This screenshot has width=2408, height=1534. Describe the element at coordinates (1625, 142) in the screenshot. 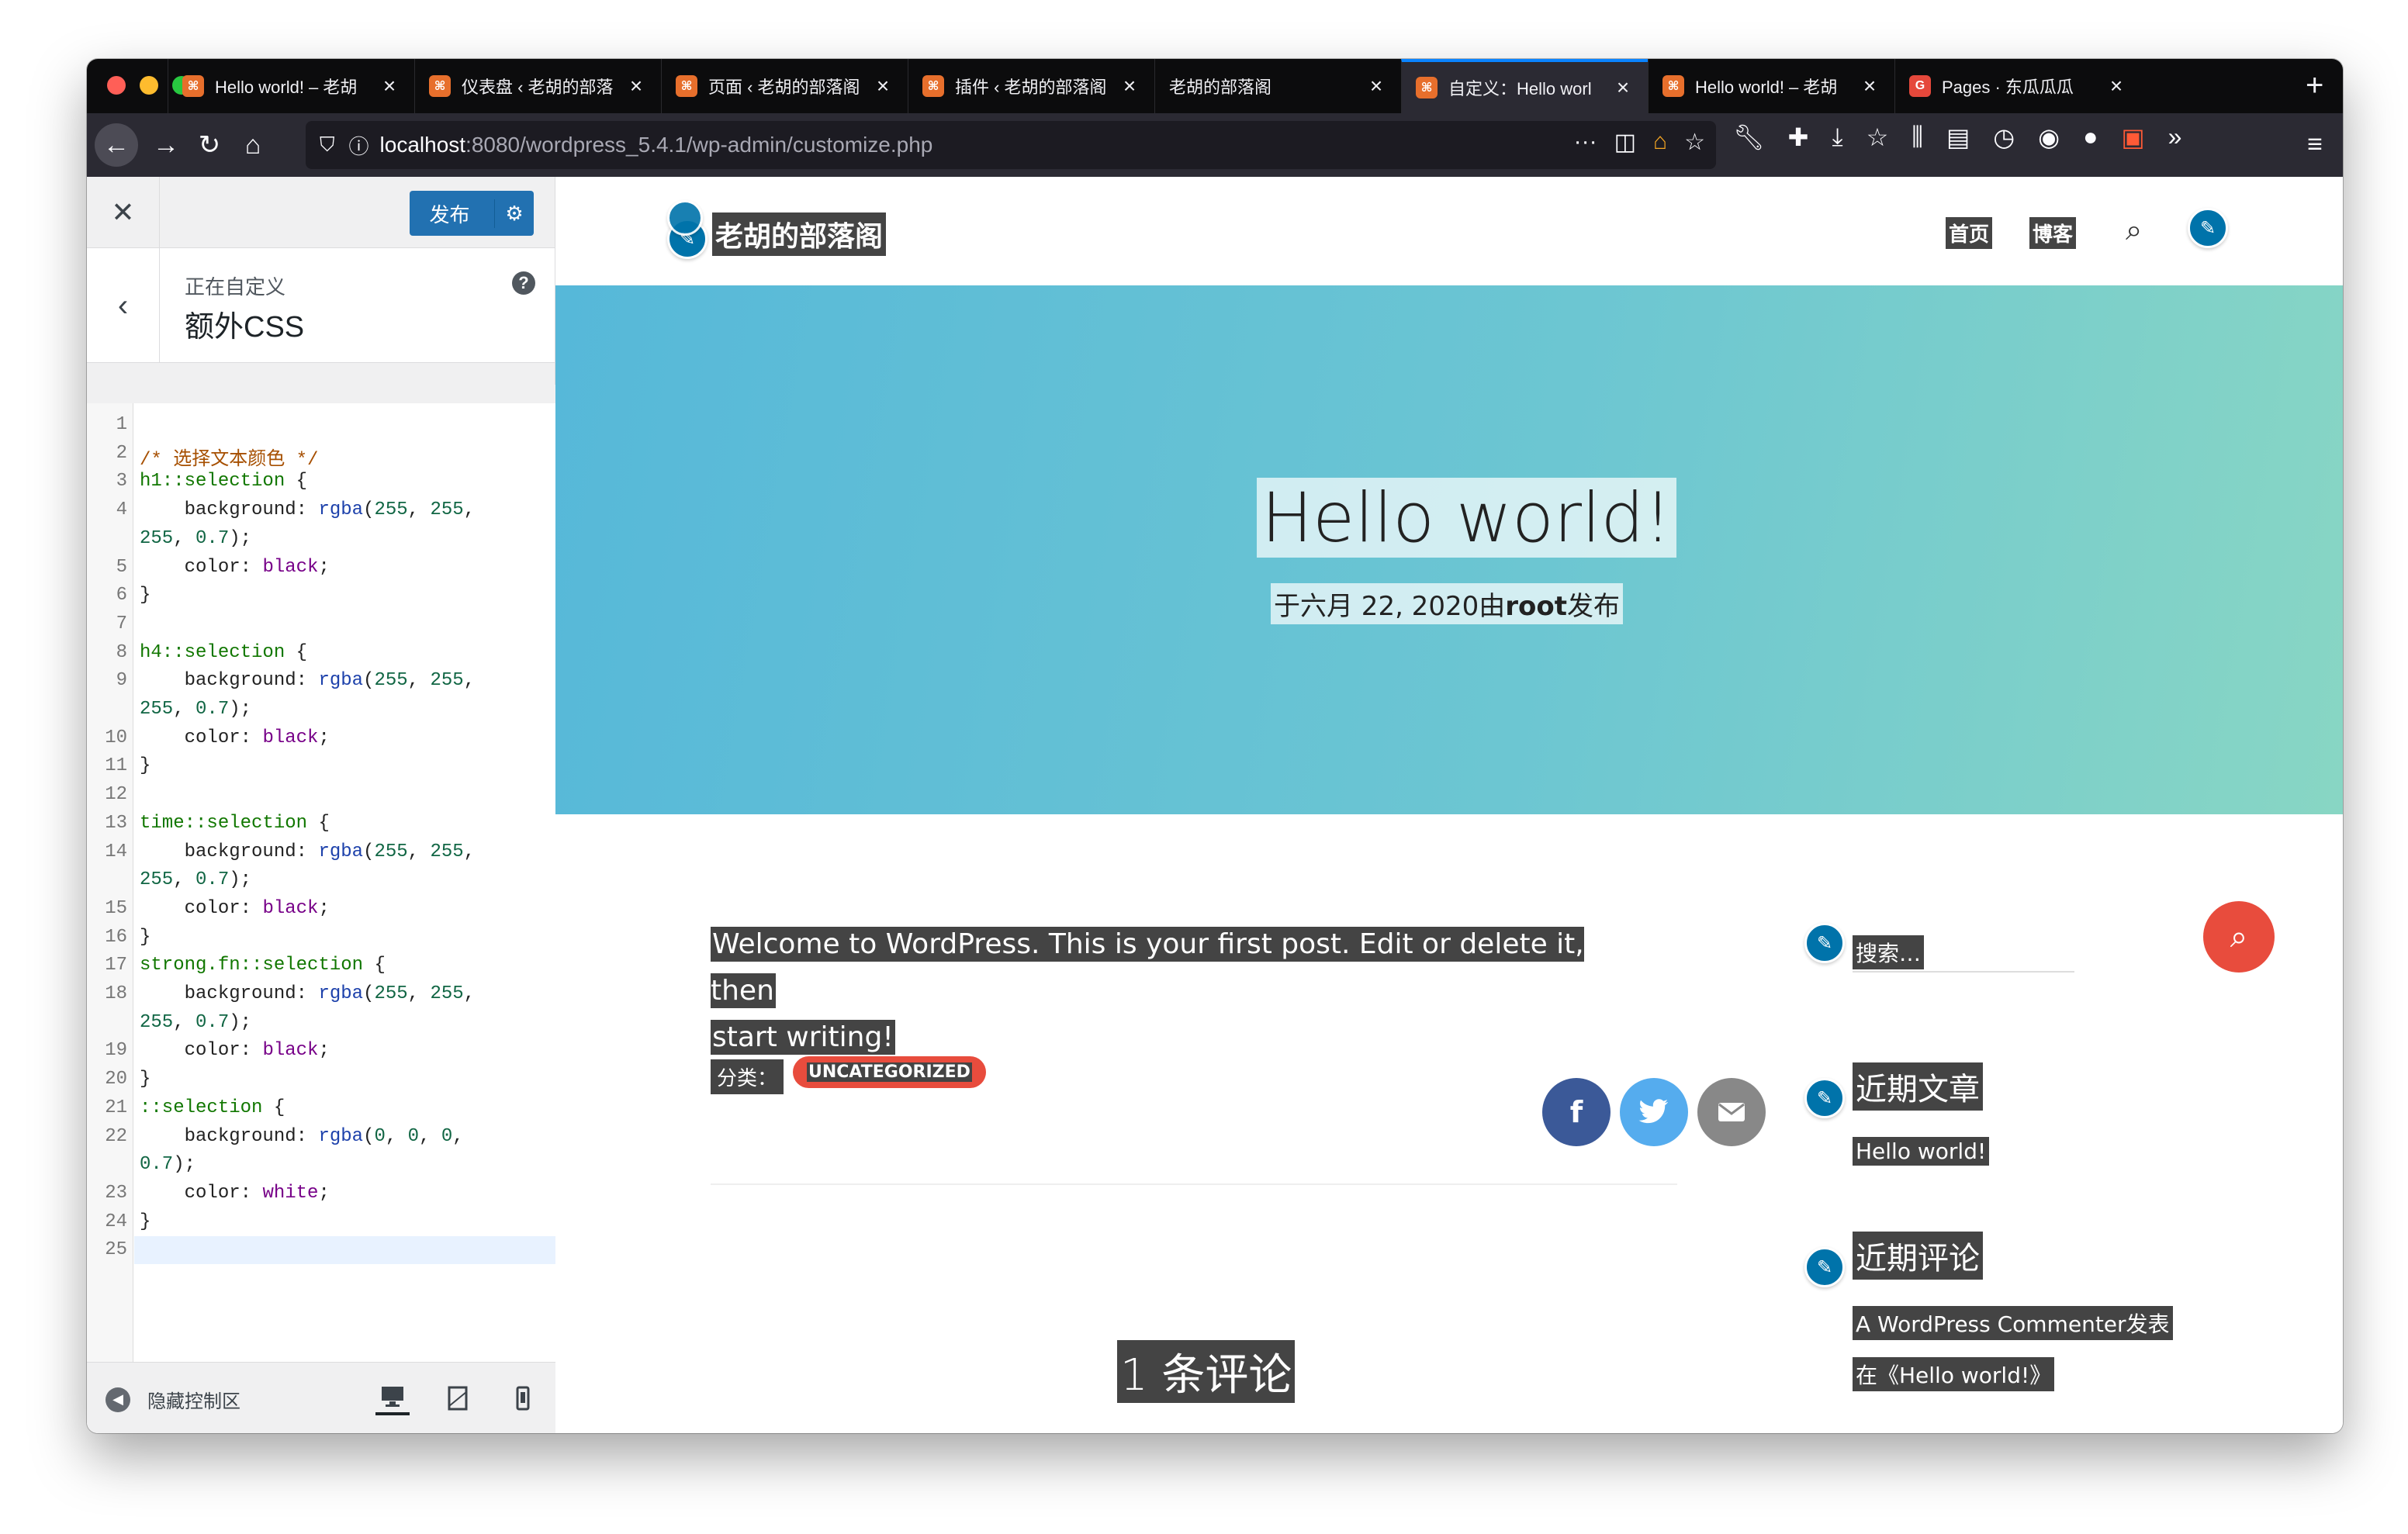

I see `pocket-icon: ◫` at that location.